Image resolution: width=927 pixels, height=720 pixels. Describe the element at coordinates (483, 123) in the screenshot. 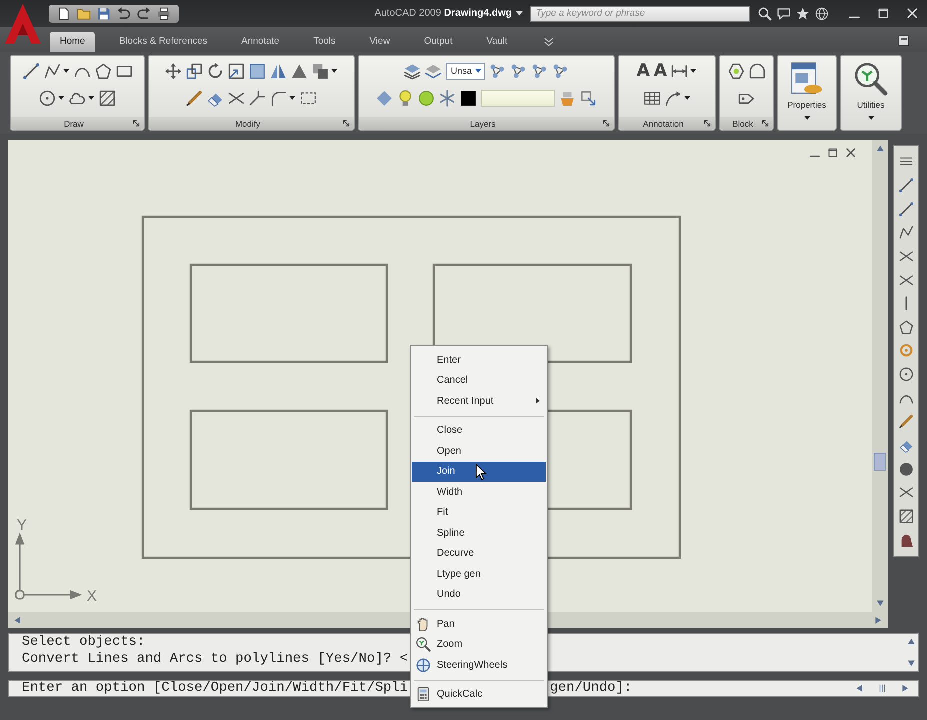

I see `panel-title: Layers` at that location.